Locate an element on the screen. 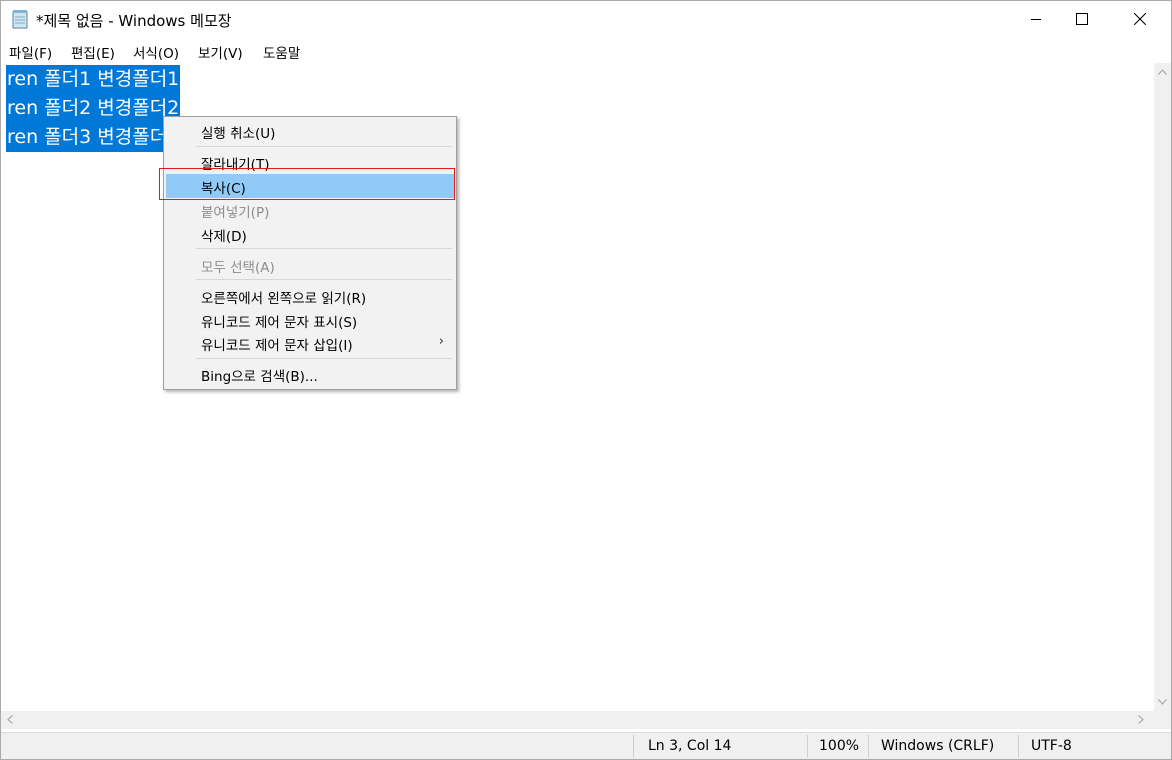 The image size is (1172, 760). menu-item-delete: 삭제(D) is located at coordinates (310, 234).